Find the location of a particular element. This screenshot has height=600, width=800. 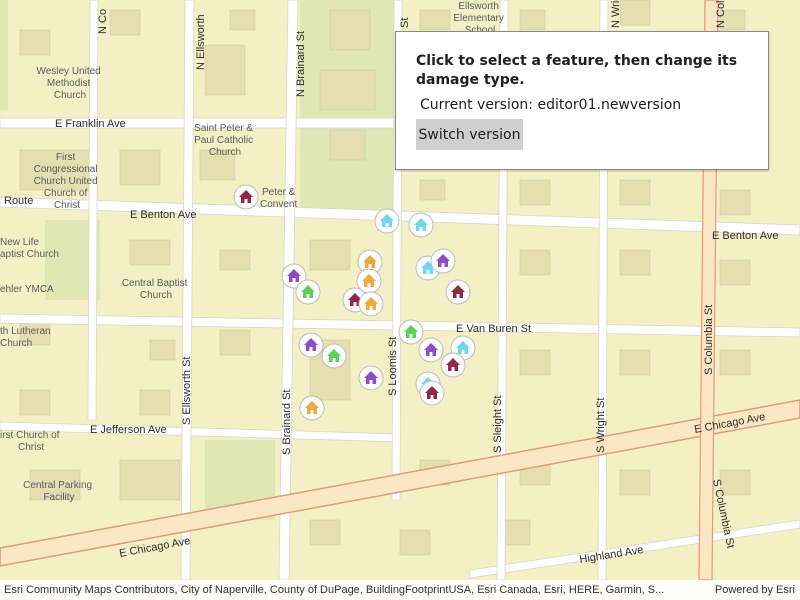

label-ellsworth-north: N Ellsworth is located at coordinates (201, 42).